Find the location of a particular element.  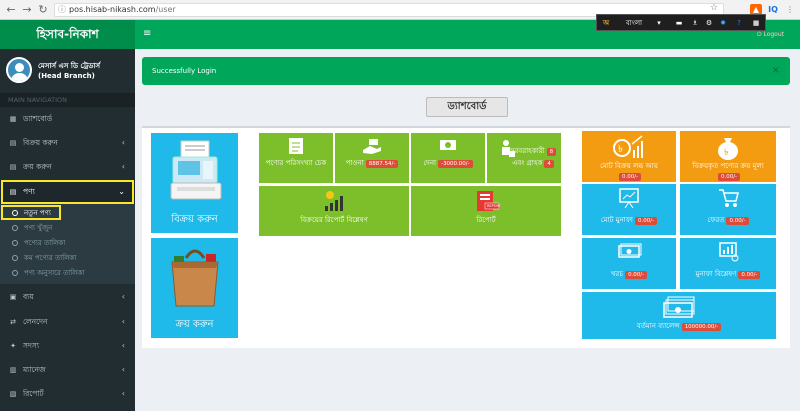

url-path: /user is located at coordinates (165, 9).